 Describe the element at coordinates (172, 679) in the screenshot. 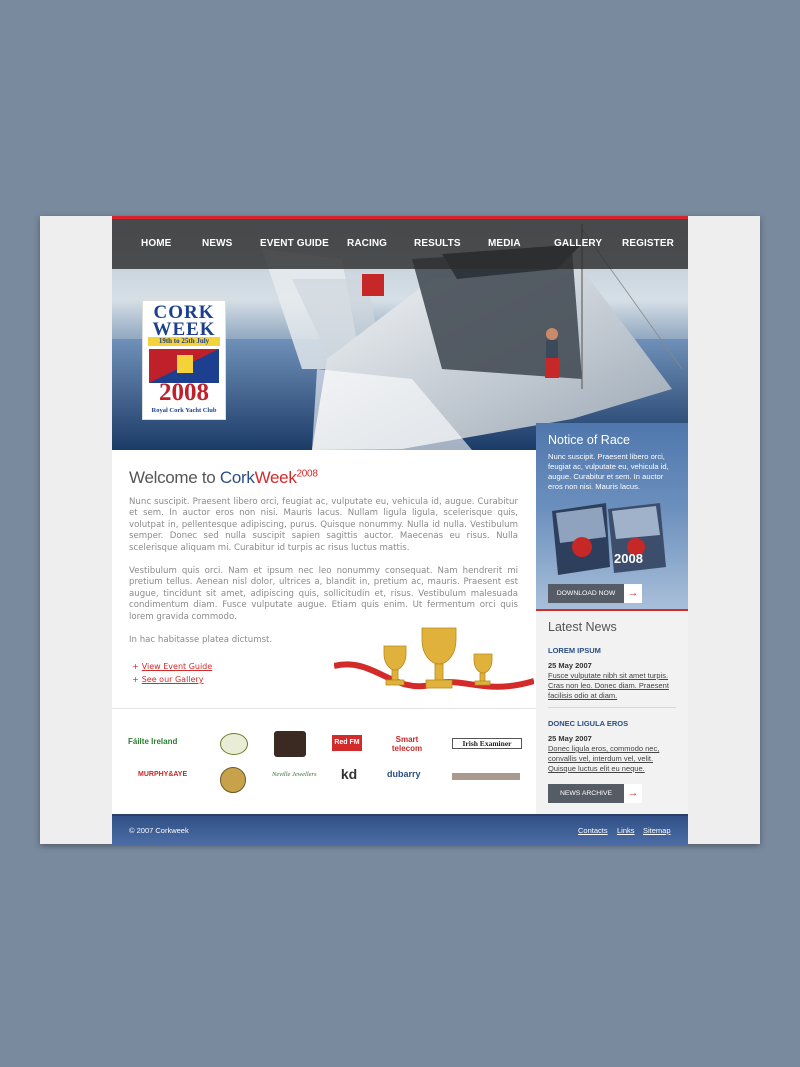

I see `link-label: See our Gallery` at that location.